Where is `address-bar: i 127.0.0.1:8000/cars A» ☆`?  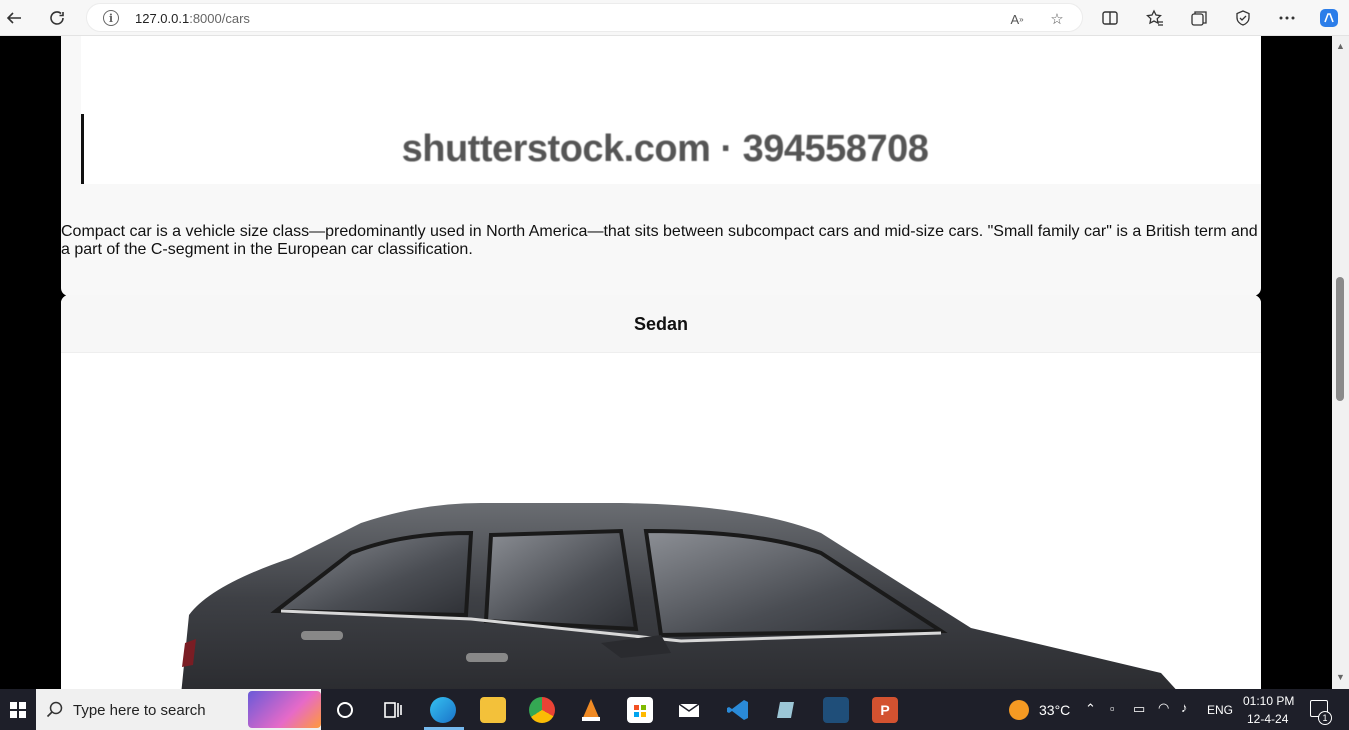
address-bar: i 127.0.0.1:8000/cars A» ☆ is located at coordinates (584, 17).